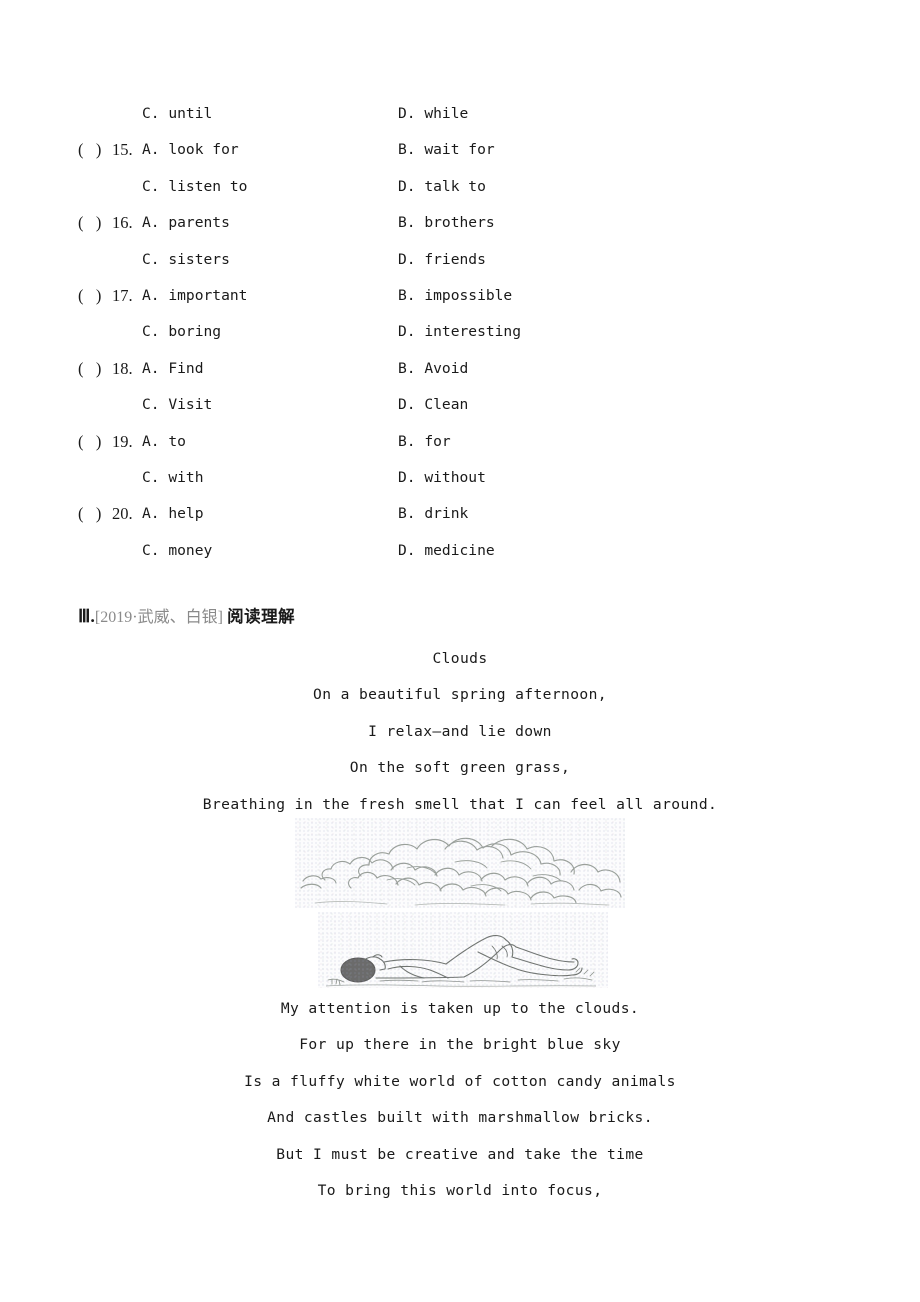  I want to click on option-row: C. boring D. interesting, so click(460, 332).